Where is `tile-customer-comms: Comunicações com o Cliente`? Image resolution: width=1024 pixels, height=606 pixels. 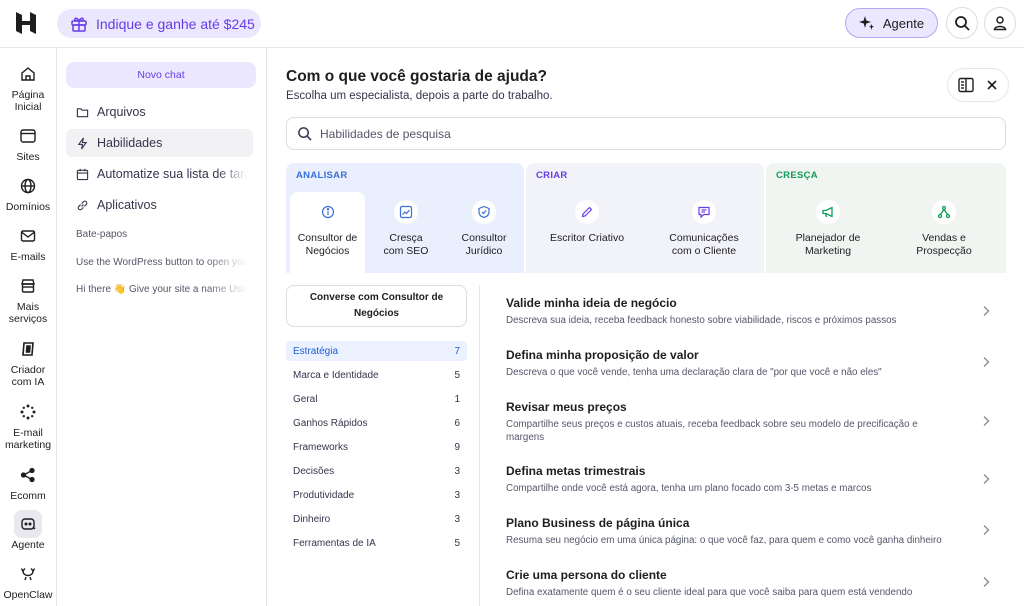
tile-customer-comms: Comunicações com o Cliente is located at coordinates (704, 232).